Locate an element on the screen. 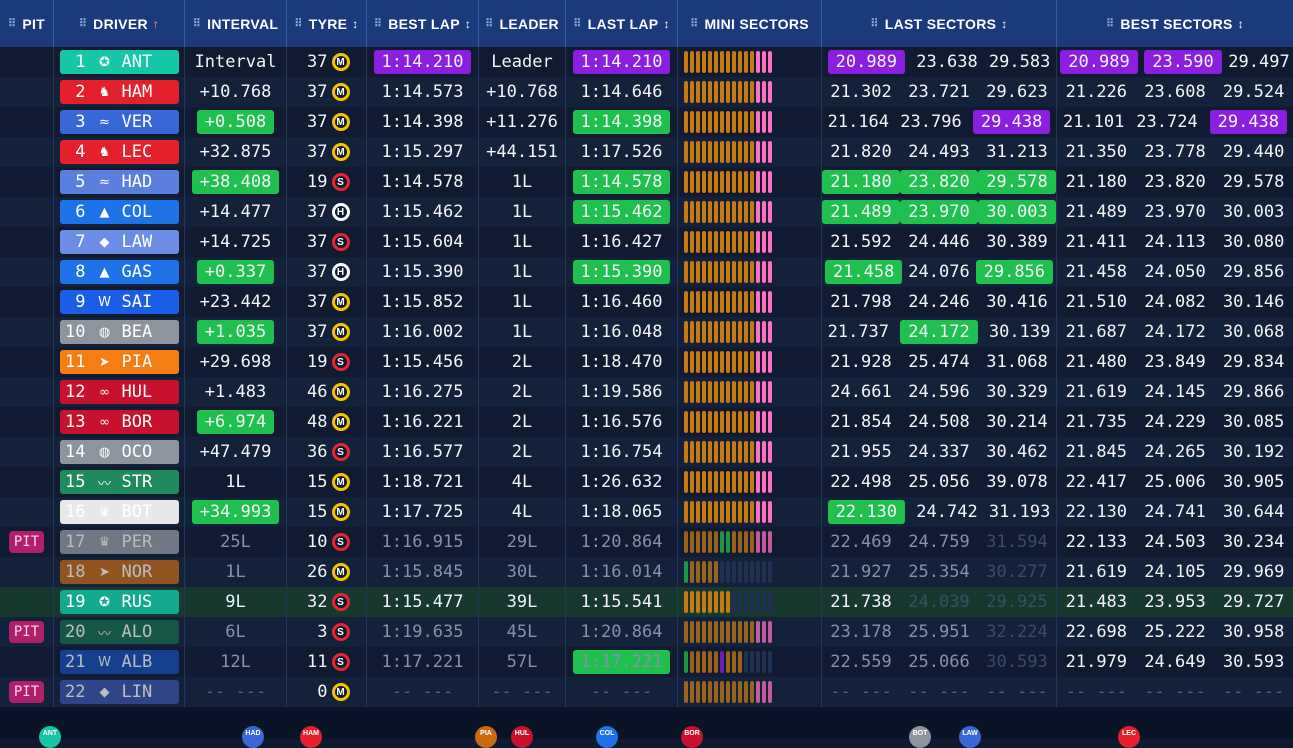 This screenshot has height=748, width=1293. track-marker: LAW is located at coordinates (970, 737).